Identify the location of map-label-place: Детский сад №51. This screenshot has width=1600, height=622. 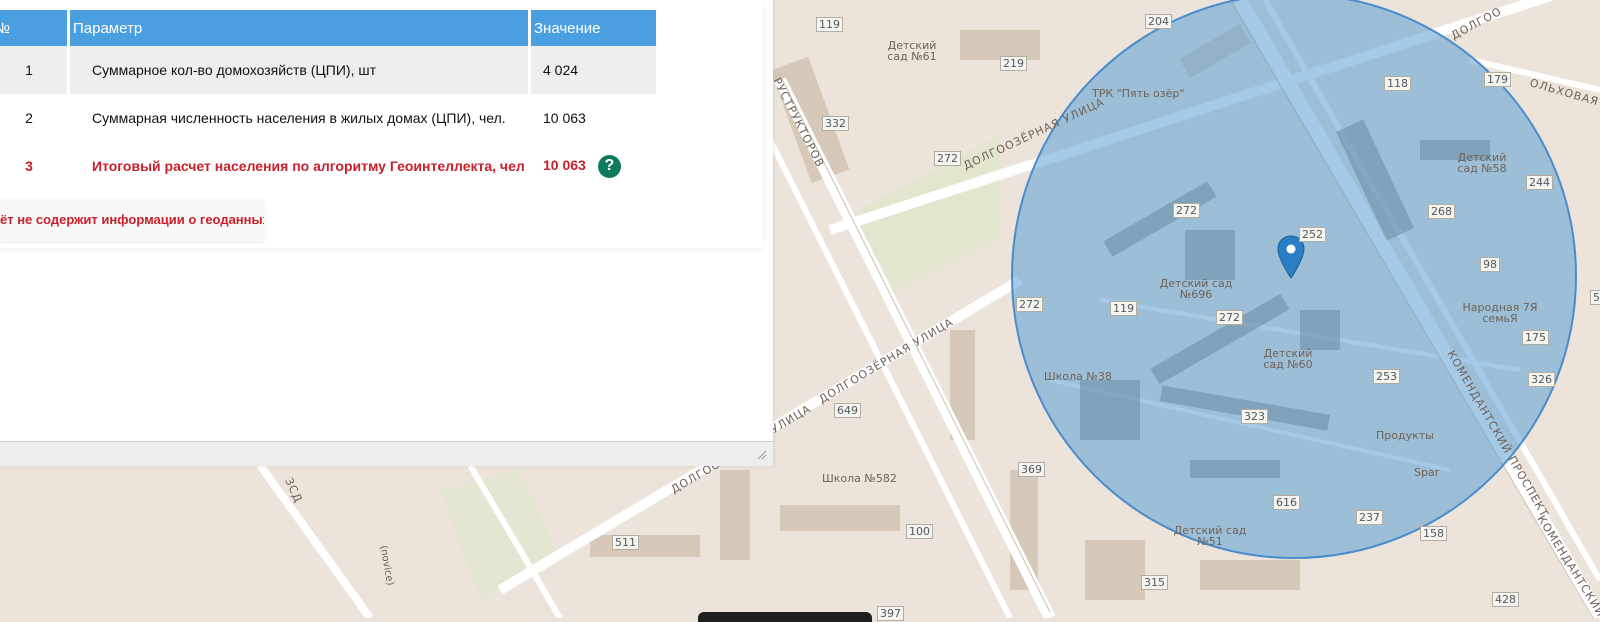
(1210, 536).